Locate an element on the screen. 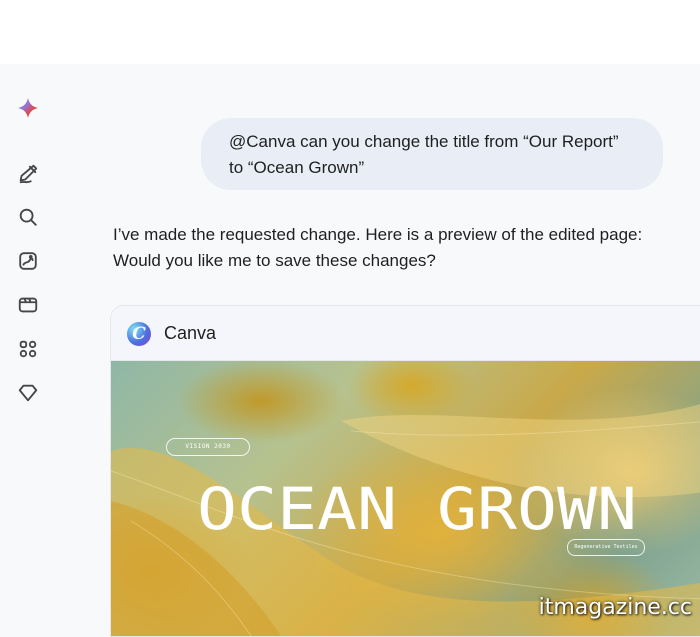 This screenshot has width=700, height=637. assistant-reply-line-2: Would you like me to save these changes? is located at coordinates (274, 260).